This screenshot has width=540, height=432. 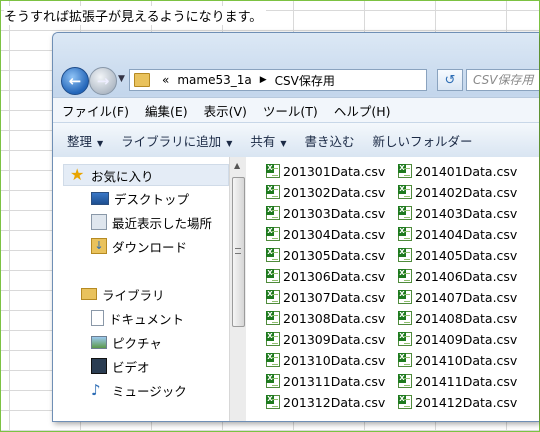 What do you see at coordinates (334, 297) in the screenshot?
I see `file-name: 201307Data.csv` at bounding box center [334, 297].